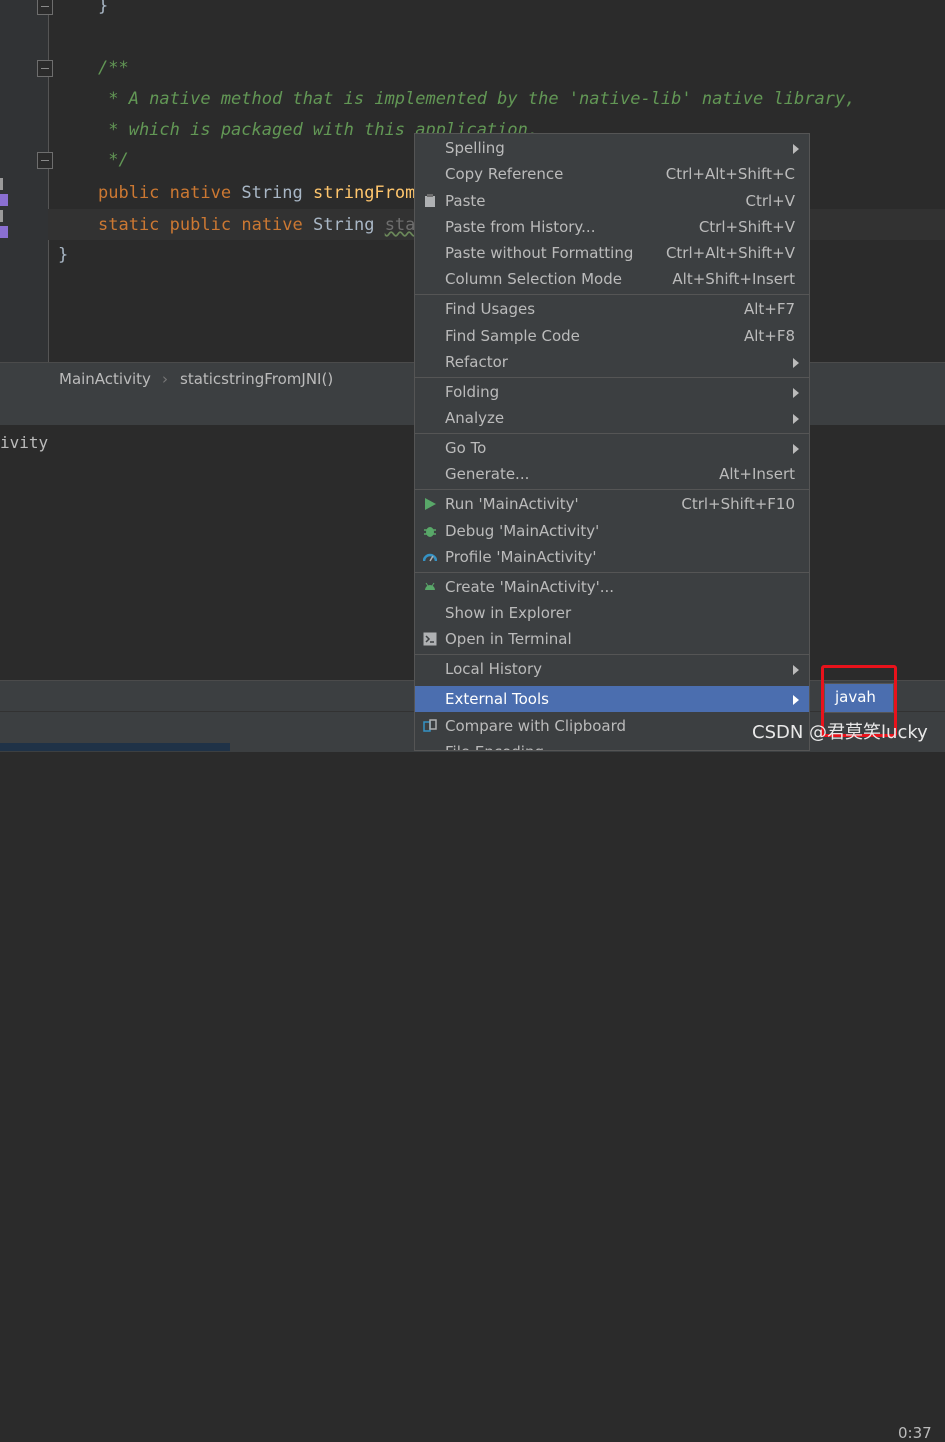 The height and width of the screenshot is (1442, 945). What do you see at coordinates (522, 531) in the screenshot?
I see `menu-item-label: Debug 'MainActivity'` at bounding box center [522, 531].